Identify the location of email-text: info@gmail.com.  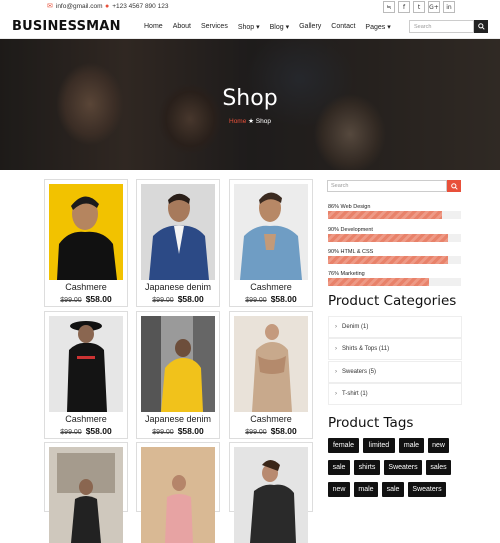
(79, 6).